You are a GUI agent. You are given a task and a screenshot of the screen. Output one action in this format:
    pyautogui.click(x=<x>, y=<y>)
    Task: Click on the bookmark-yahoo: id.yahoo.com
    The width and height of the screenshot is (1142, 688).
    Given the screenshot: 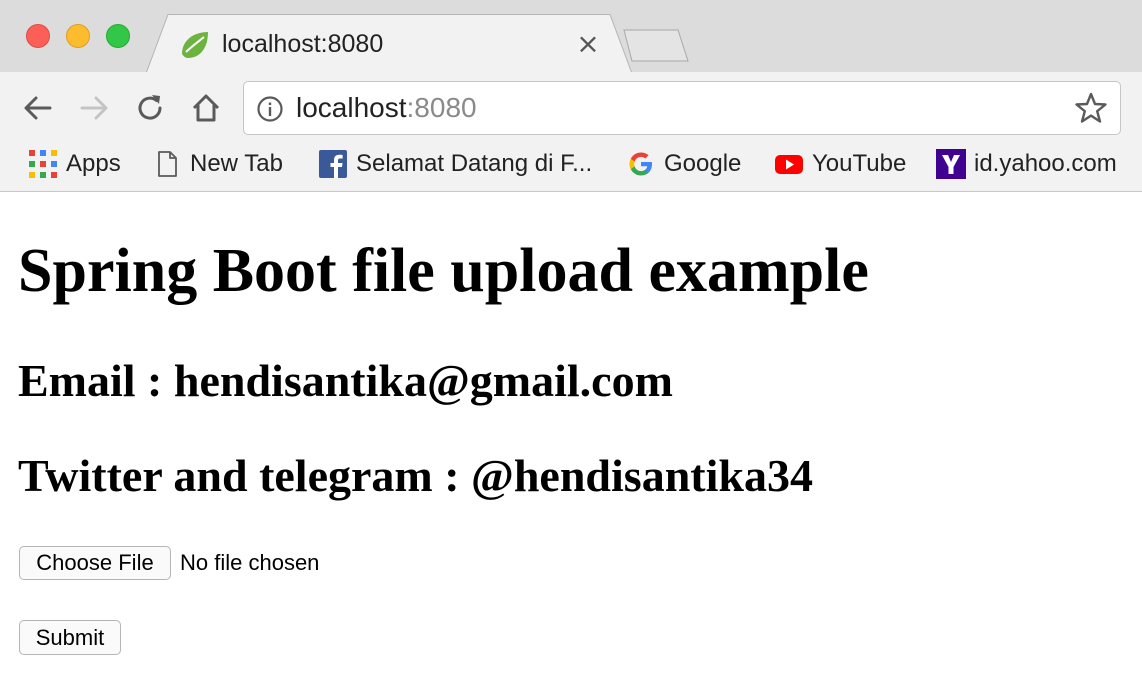 What is the action you would take?
    pyautogui.click(x=1026, y=164)
    